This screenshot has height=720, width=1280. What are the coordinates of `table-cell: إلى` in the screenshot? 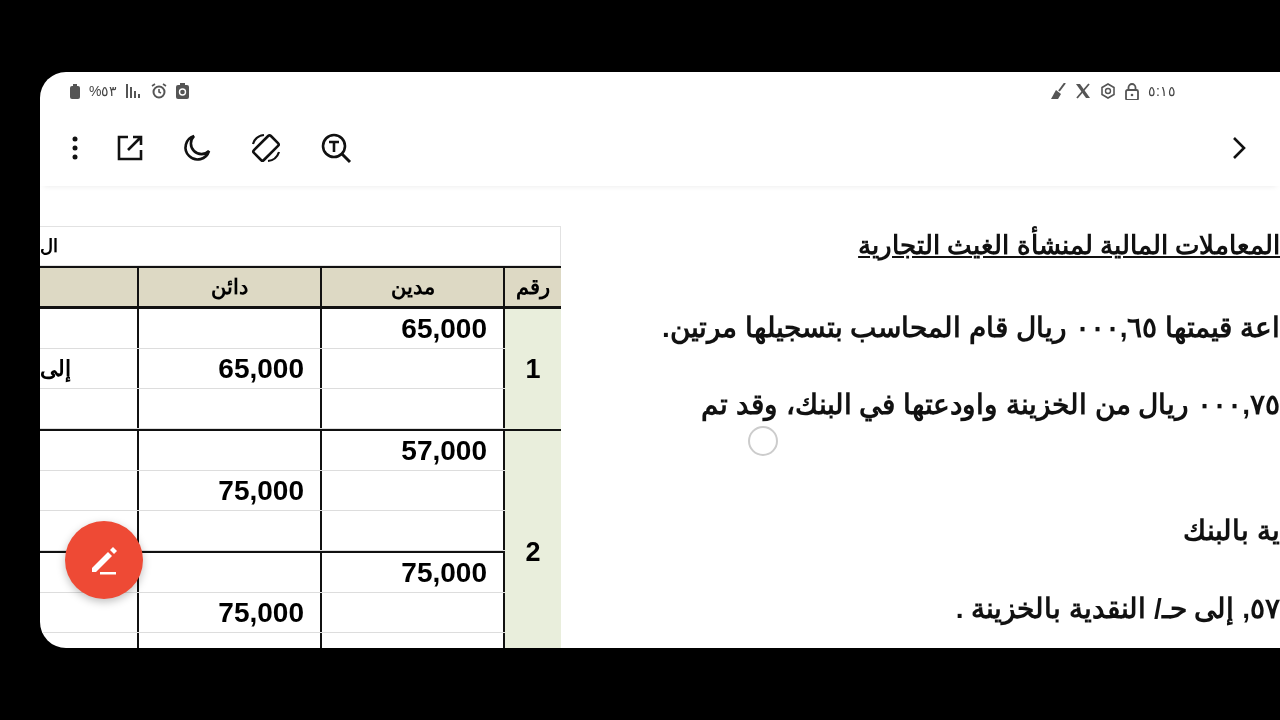 It's located at (89, 368).